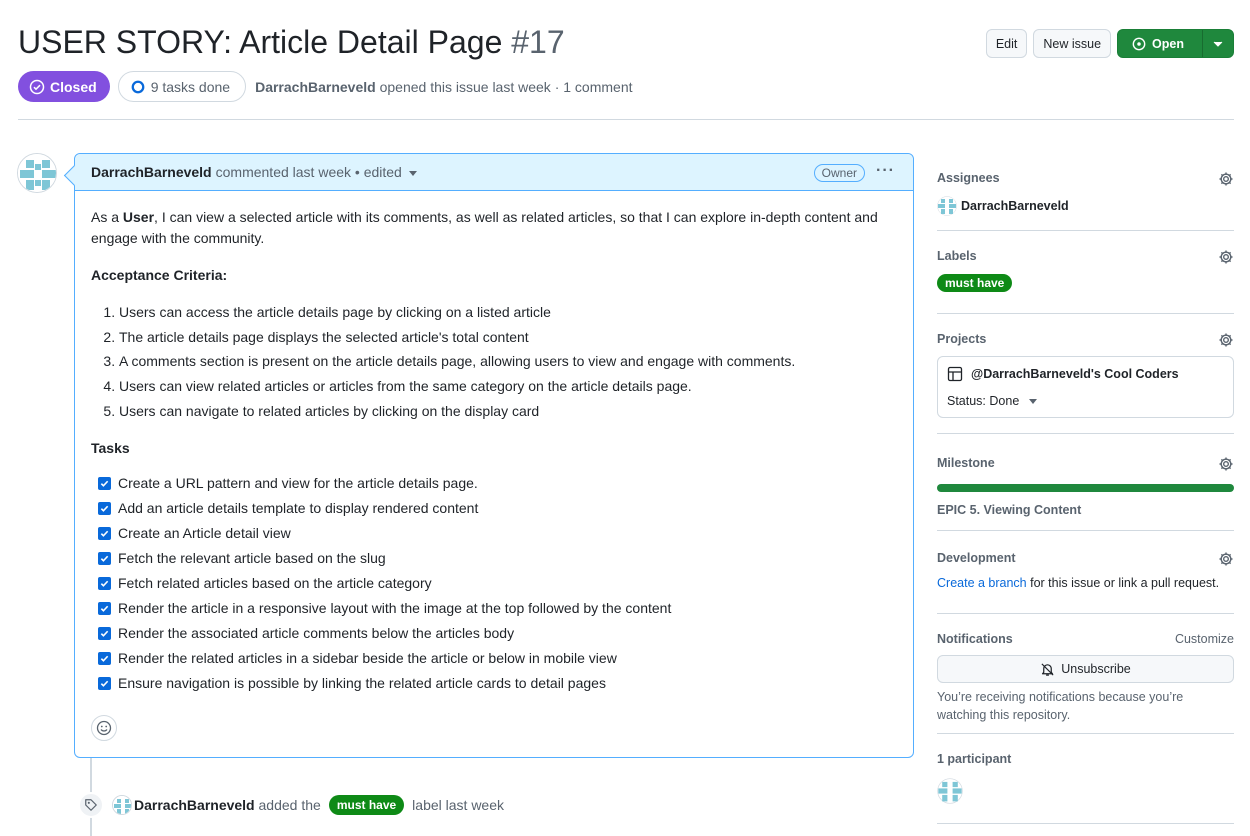  What do you see at coordinates (839, 173) in the screenshot?
I see `owner-badge: Owner` at bounding box center [839, 173].